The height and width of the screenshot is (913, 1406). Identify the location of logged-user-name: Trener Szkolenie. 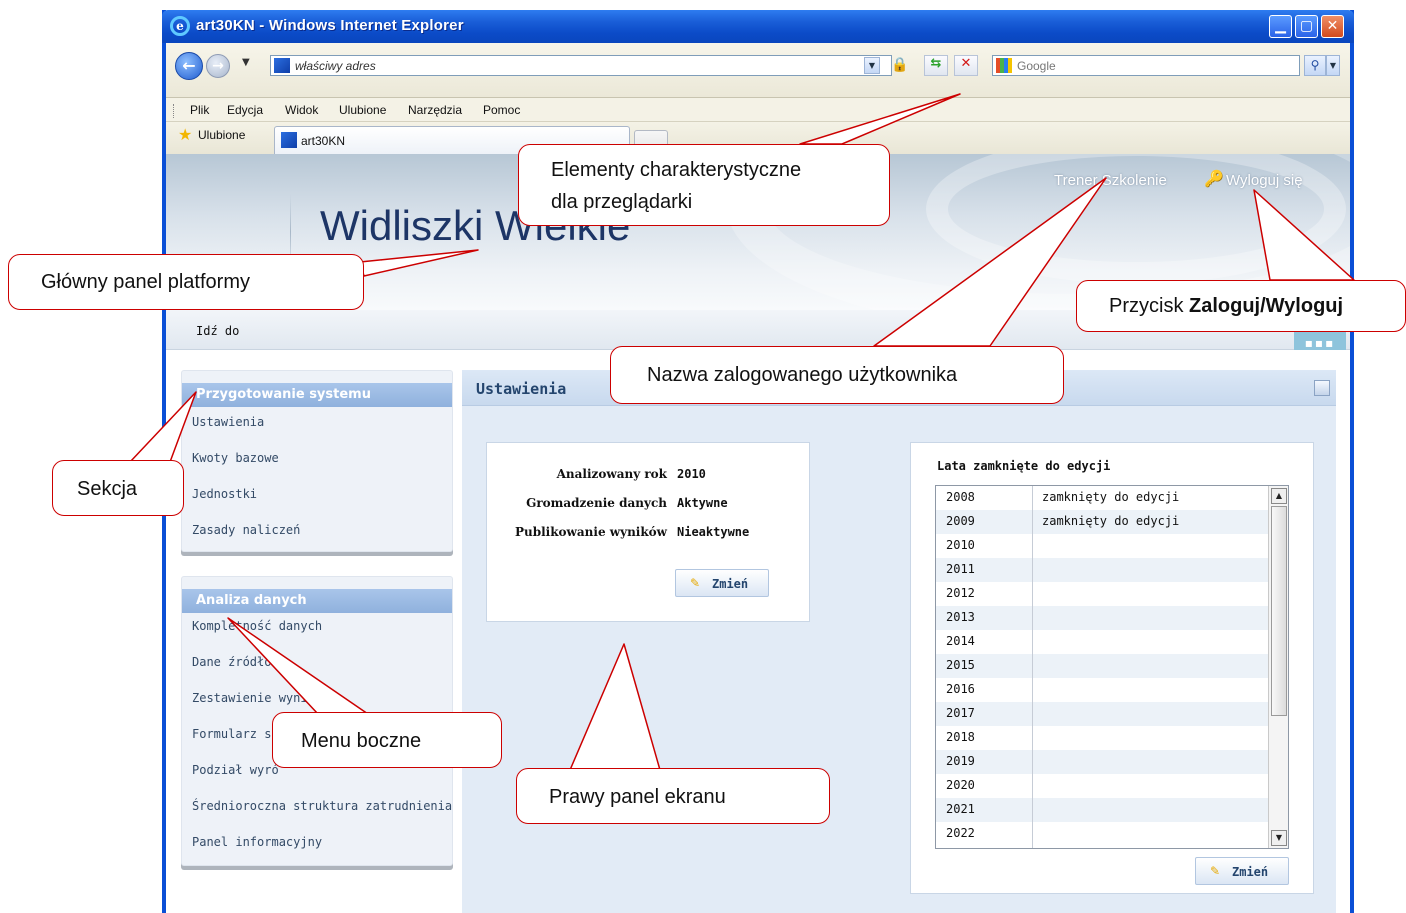
(1110, 180).